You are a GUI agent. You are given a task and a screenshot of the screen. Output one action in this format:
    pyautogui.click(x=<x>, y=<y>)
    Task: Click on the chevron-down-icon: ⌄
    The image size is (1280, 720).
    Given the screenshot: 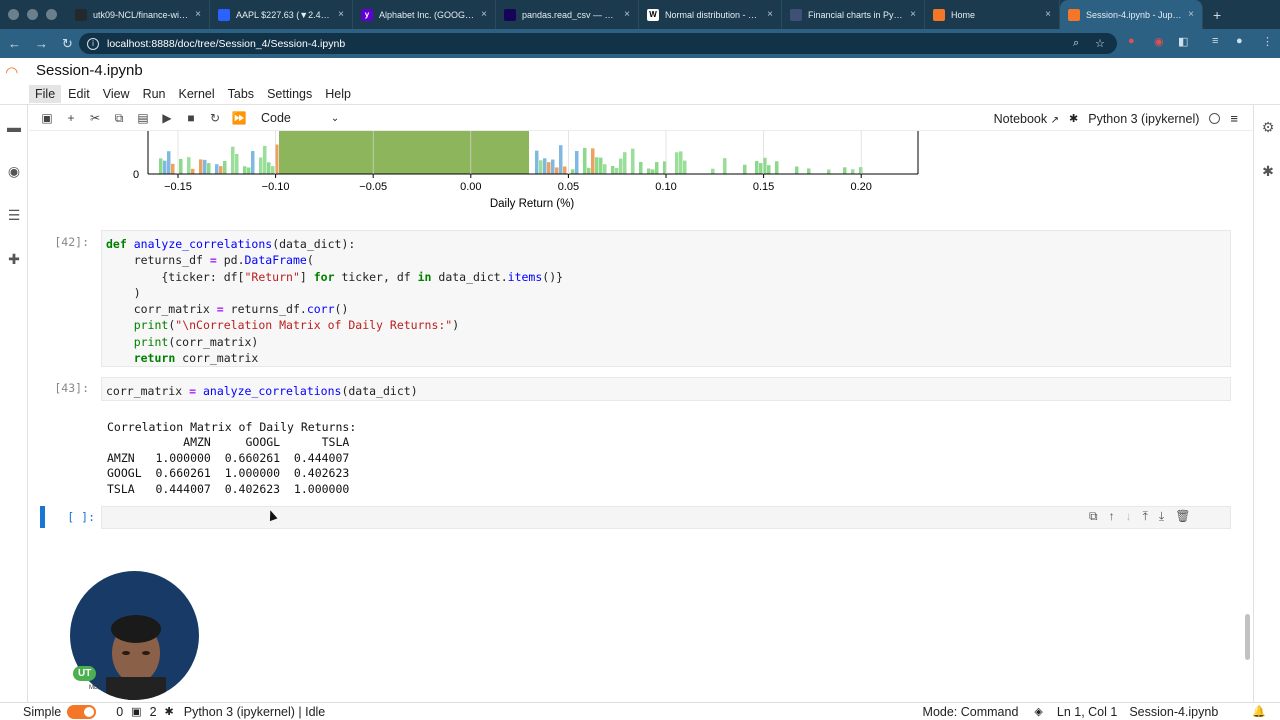 What is the action you would take?
    pyautogui.click(x=335, y=118)
    